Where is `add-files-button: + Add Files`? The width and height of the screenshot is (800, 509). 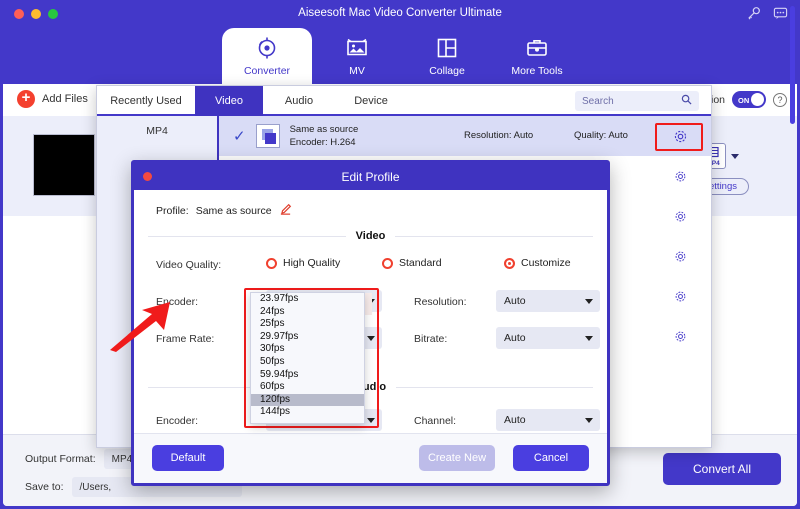
add-files-button: + Add Files is located at coordinates (52, 99).